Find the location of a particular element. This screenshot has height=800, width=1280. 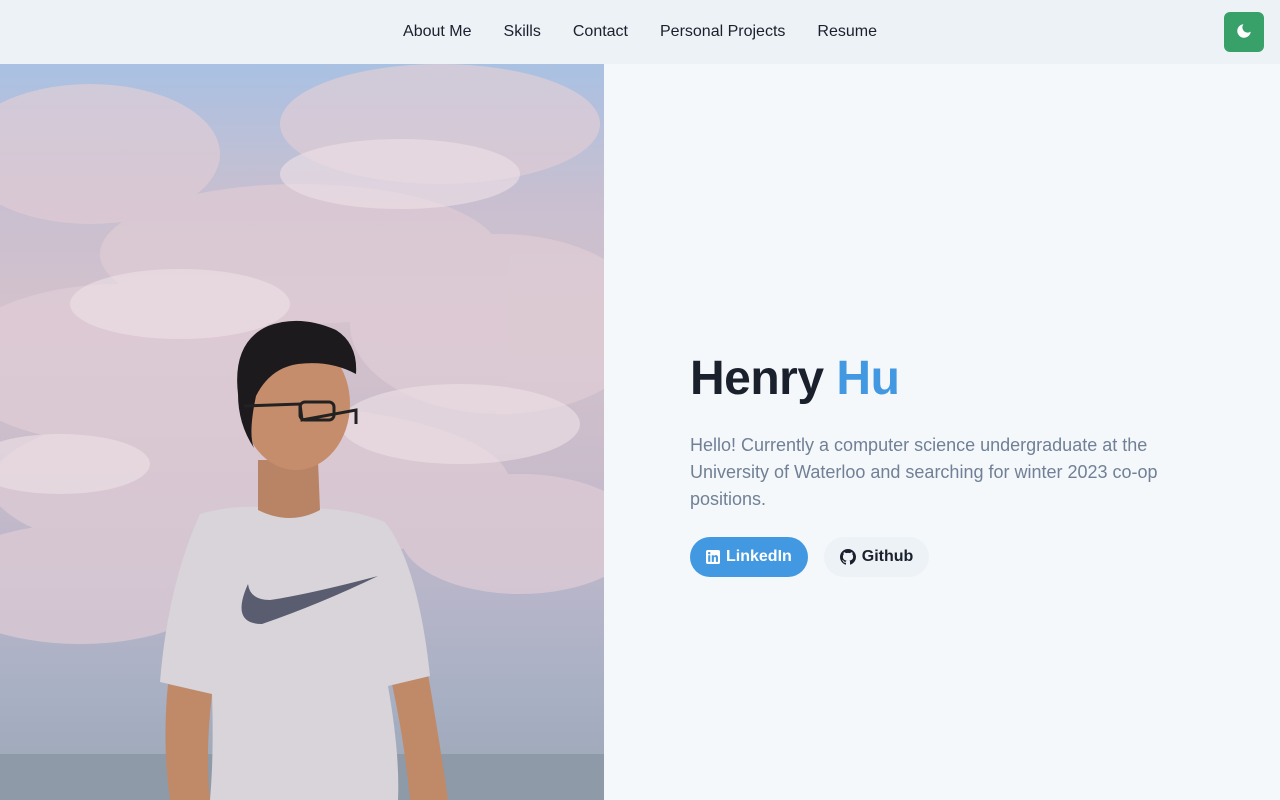

nav-item-skills: Skills is located at coordinates (522, 32).